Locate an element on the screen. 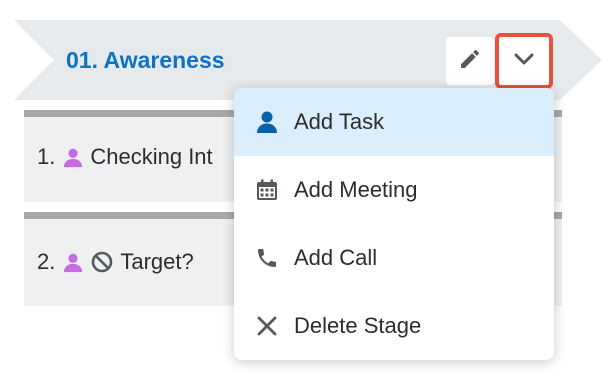  menu-item-add-task: Add Task is located at coordinates (394, 122).